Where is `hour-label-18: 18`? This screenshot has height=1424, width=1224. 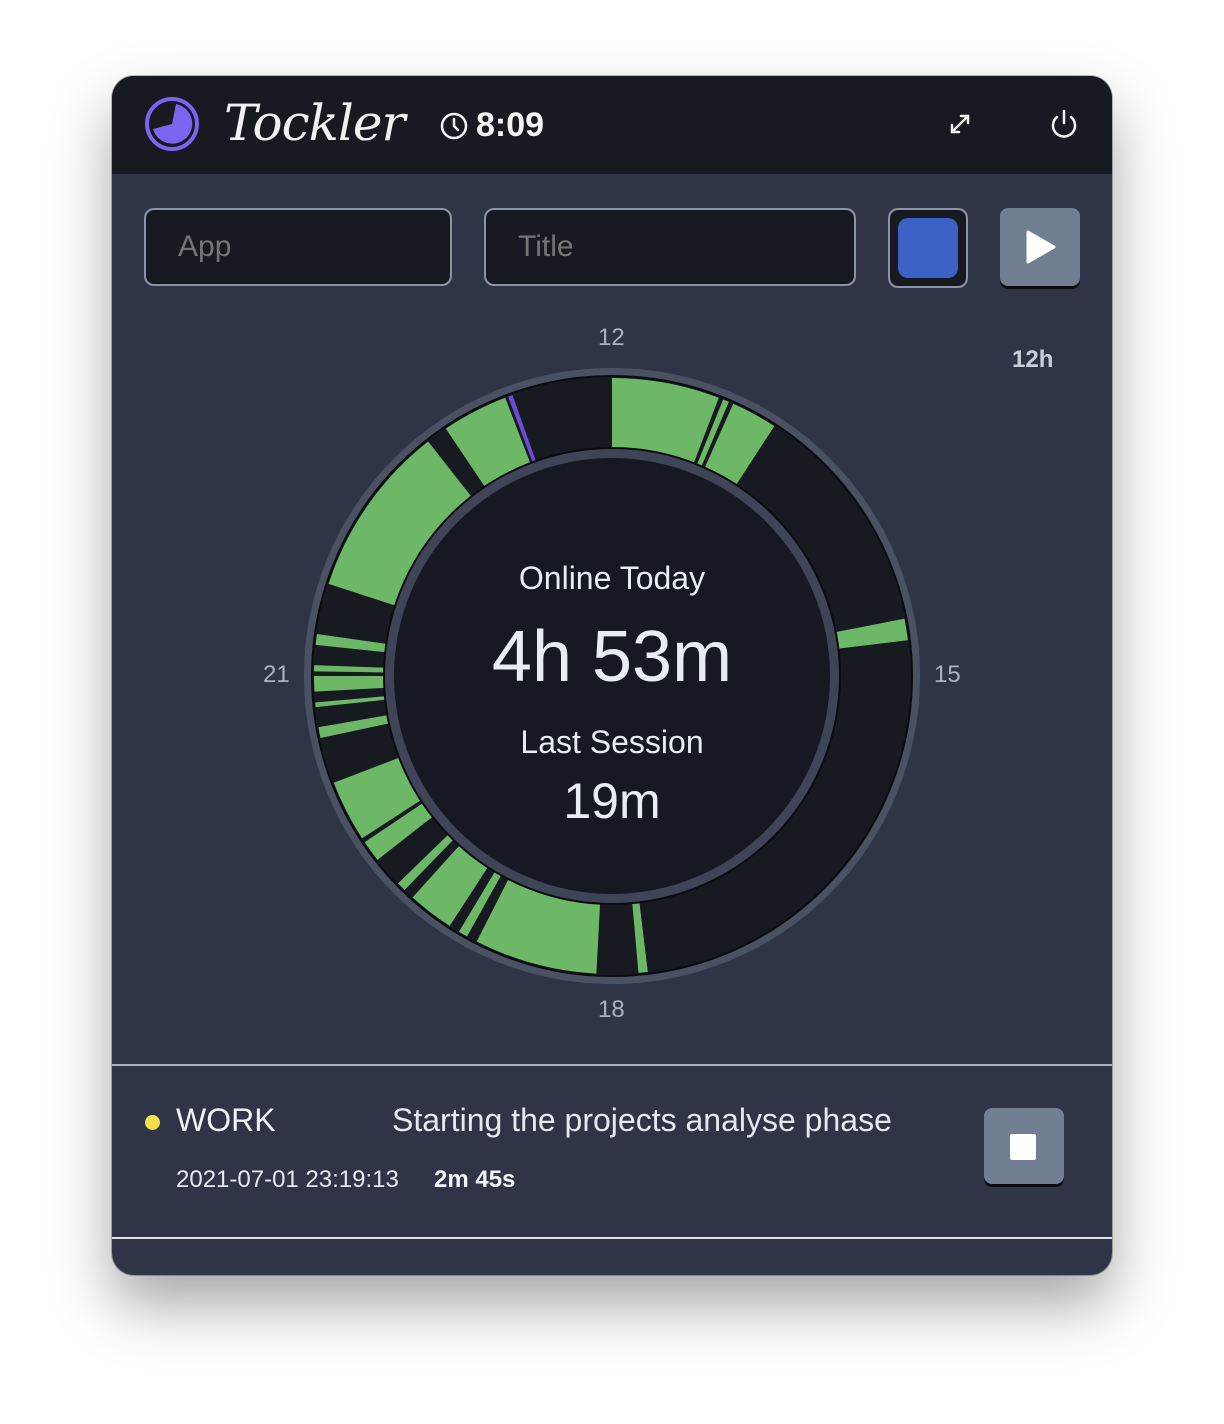 hour-label-18: 18 is located at coordinates (611, 1009).